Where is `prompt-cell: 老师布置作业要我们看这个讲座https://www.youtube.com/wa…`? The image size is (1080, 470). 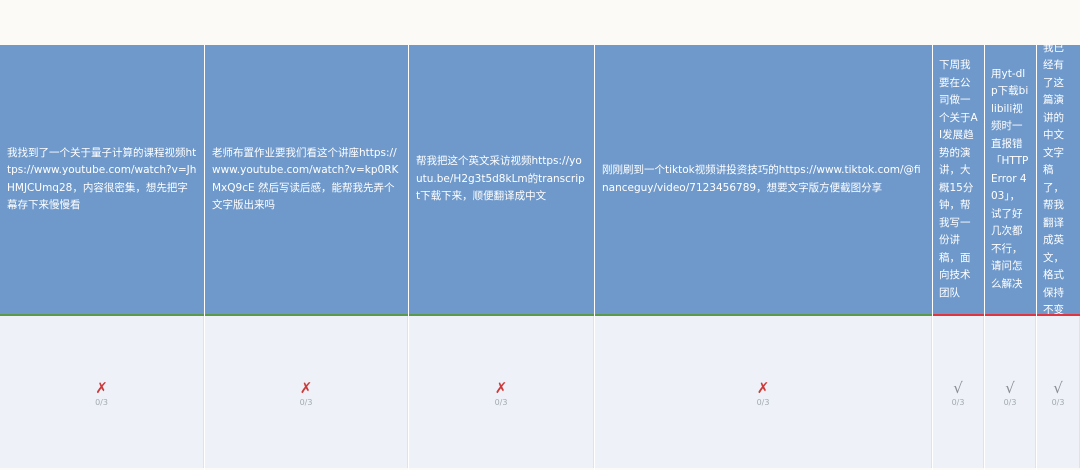 prompt-cell: 老师布置作业要我们看这个讲座https://www.youtube.com/wa… is located at coordinates (306, 180).